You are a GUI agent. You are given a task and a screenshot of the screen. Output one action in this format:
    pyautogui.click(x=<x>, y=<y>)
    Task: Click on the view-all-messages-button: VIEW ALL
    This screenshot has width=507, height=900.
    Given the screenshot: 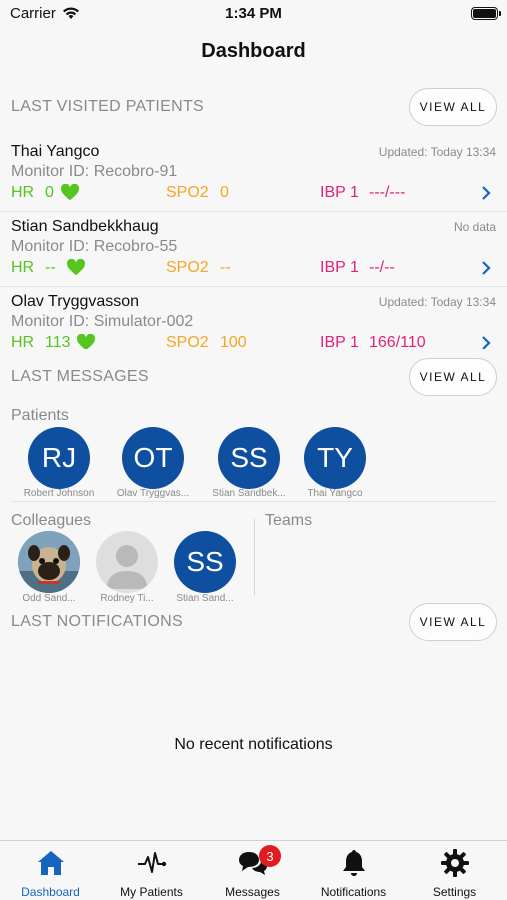 What is the action you would take?
    pyautogui.click(x=453, y=377)
    